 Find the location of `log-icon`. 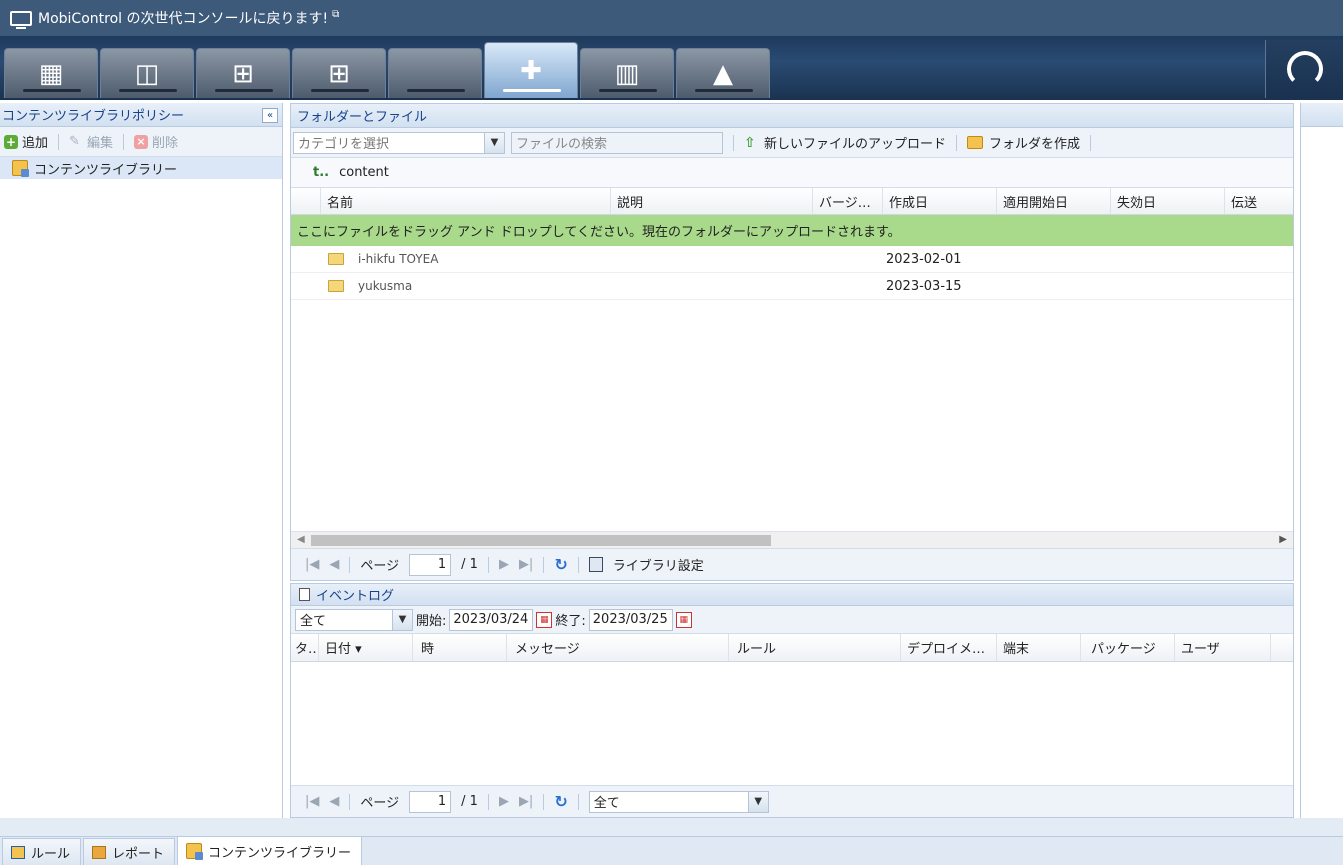

log-icon is located at coordinates (304, 594).